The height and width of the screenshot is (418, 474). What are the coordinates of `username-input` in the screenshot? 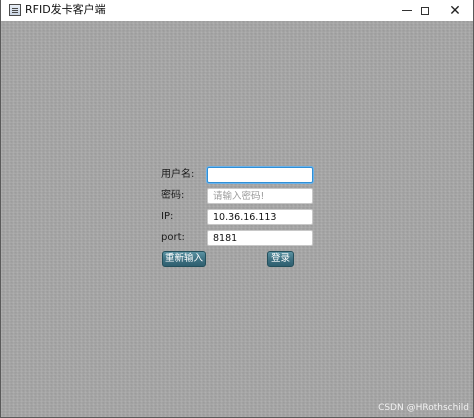 It's located at (260, 175).